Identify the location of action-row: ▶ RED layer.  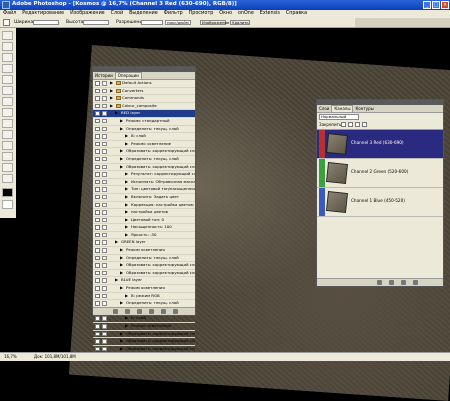
(144, 114).